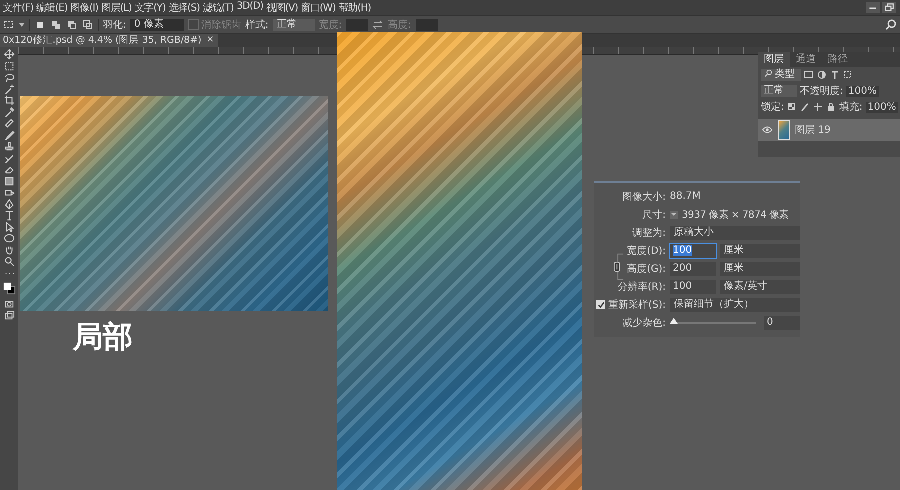 This screenshot has height=490, width=900. I want to click on stamp-icon, so click(9, 146).